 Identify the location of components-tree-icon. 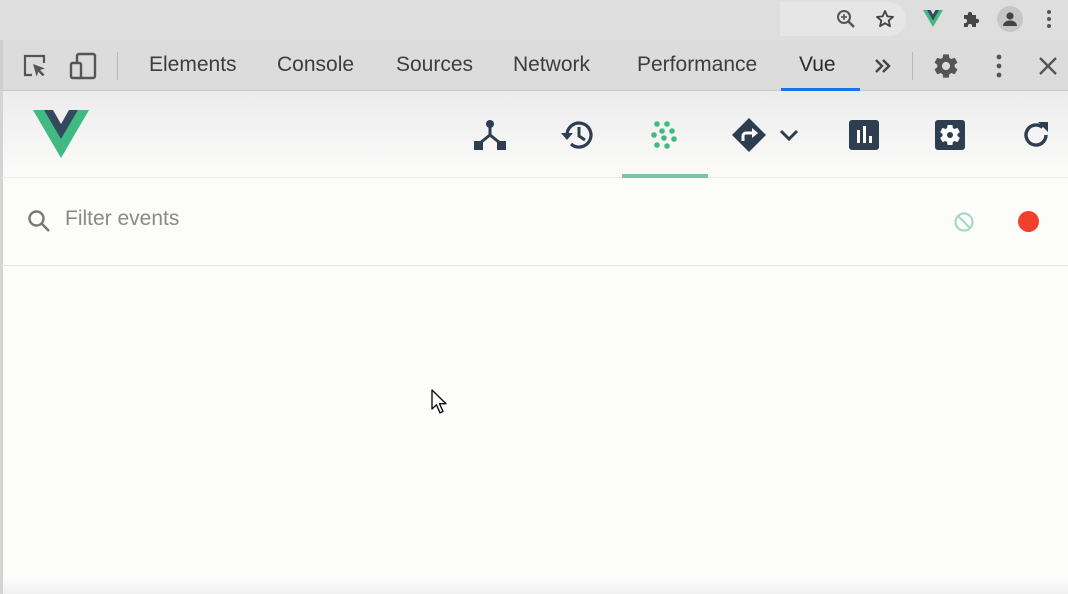
(490, 135).